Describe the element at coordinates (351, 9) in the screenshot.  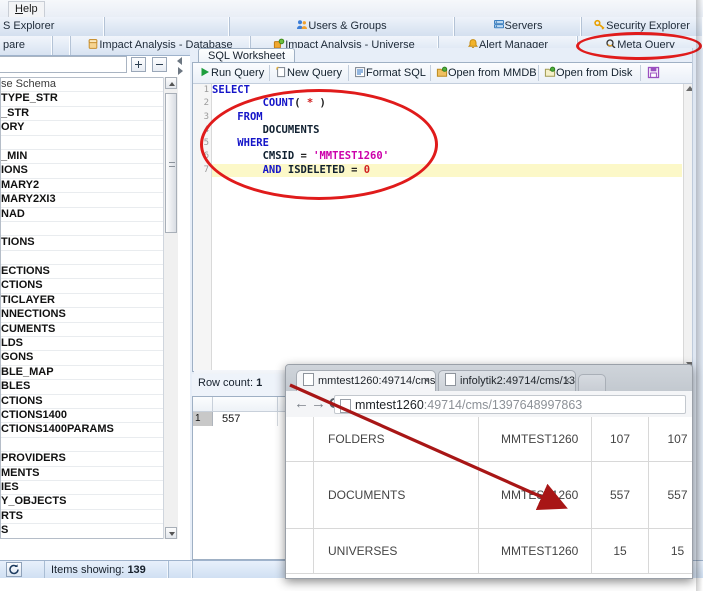
I see `menu-bar: Help` at that location.